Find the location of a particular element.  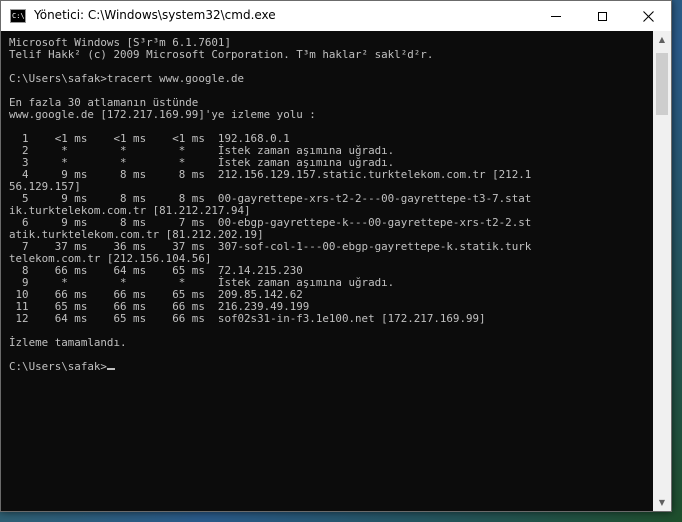

scroll-up-icon: ▲ is located at coordinates (662, 39).